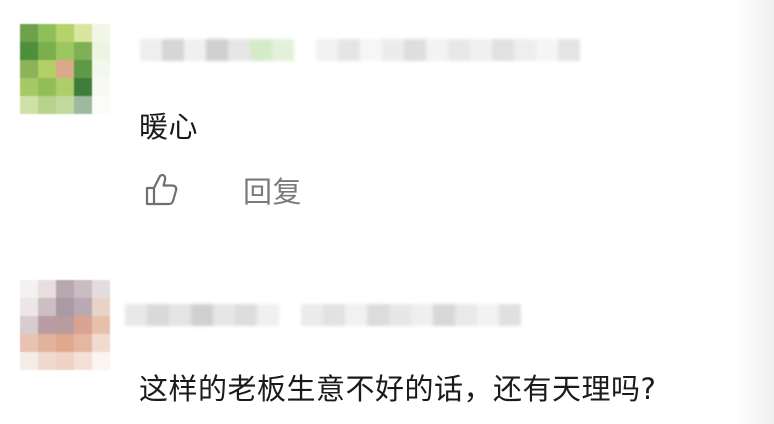 The height and width of the screenshot is (424, 774). I want to click on thumbs-up-icon, so click(161, 189).